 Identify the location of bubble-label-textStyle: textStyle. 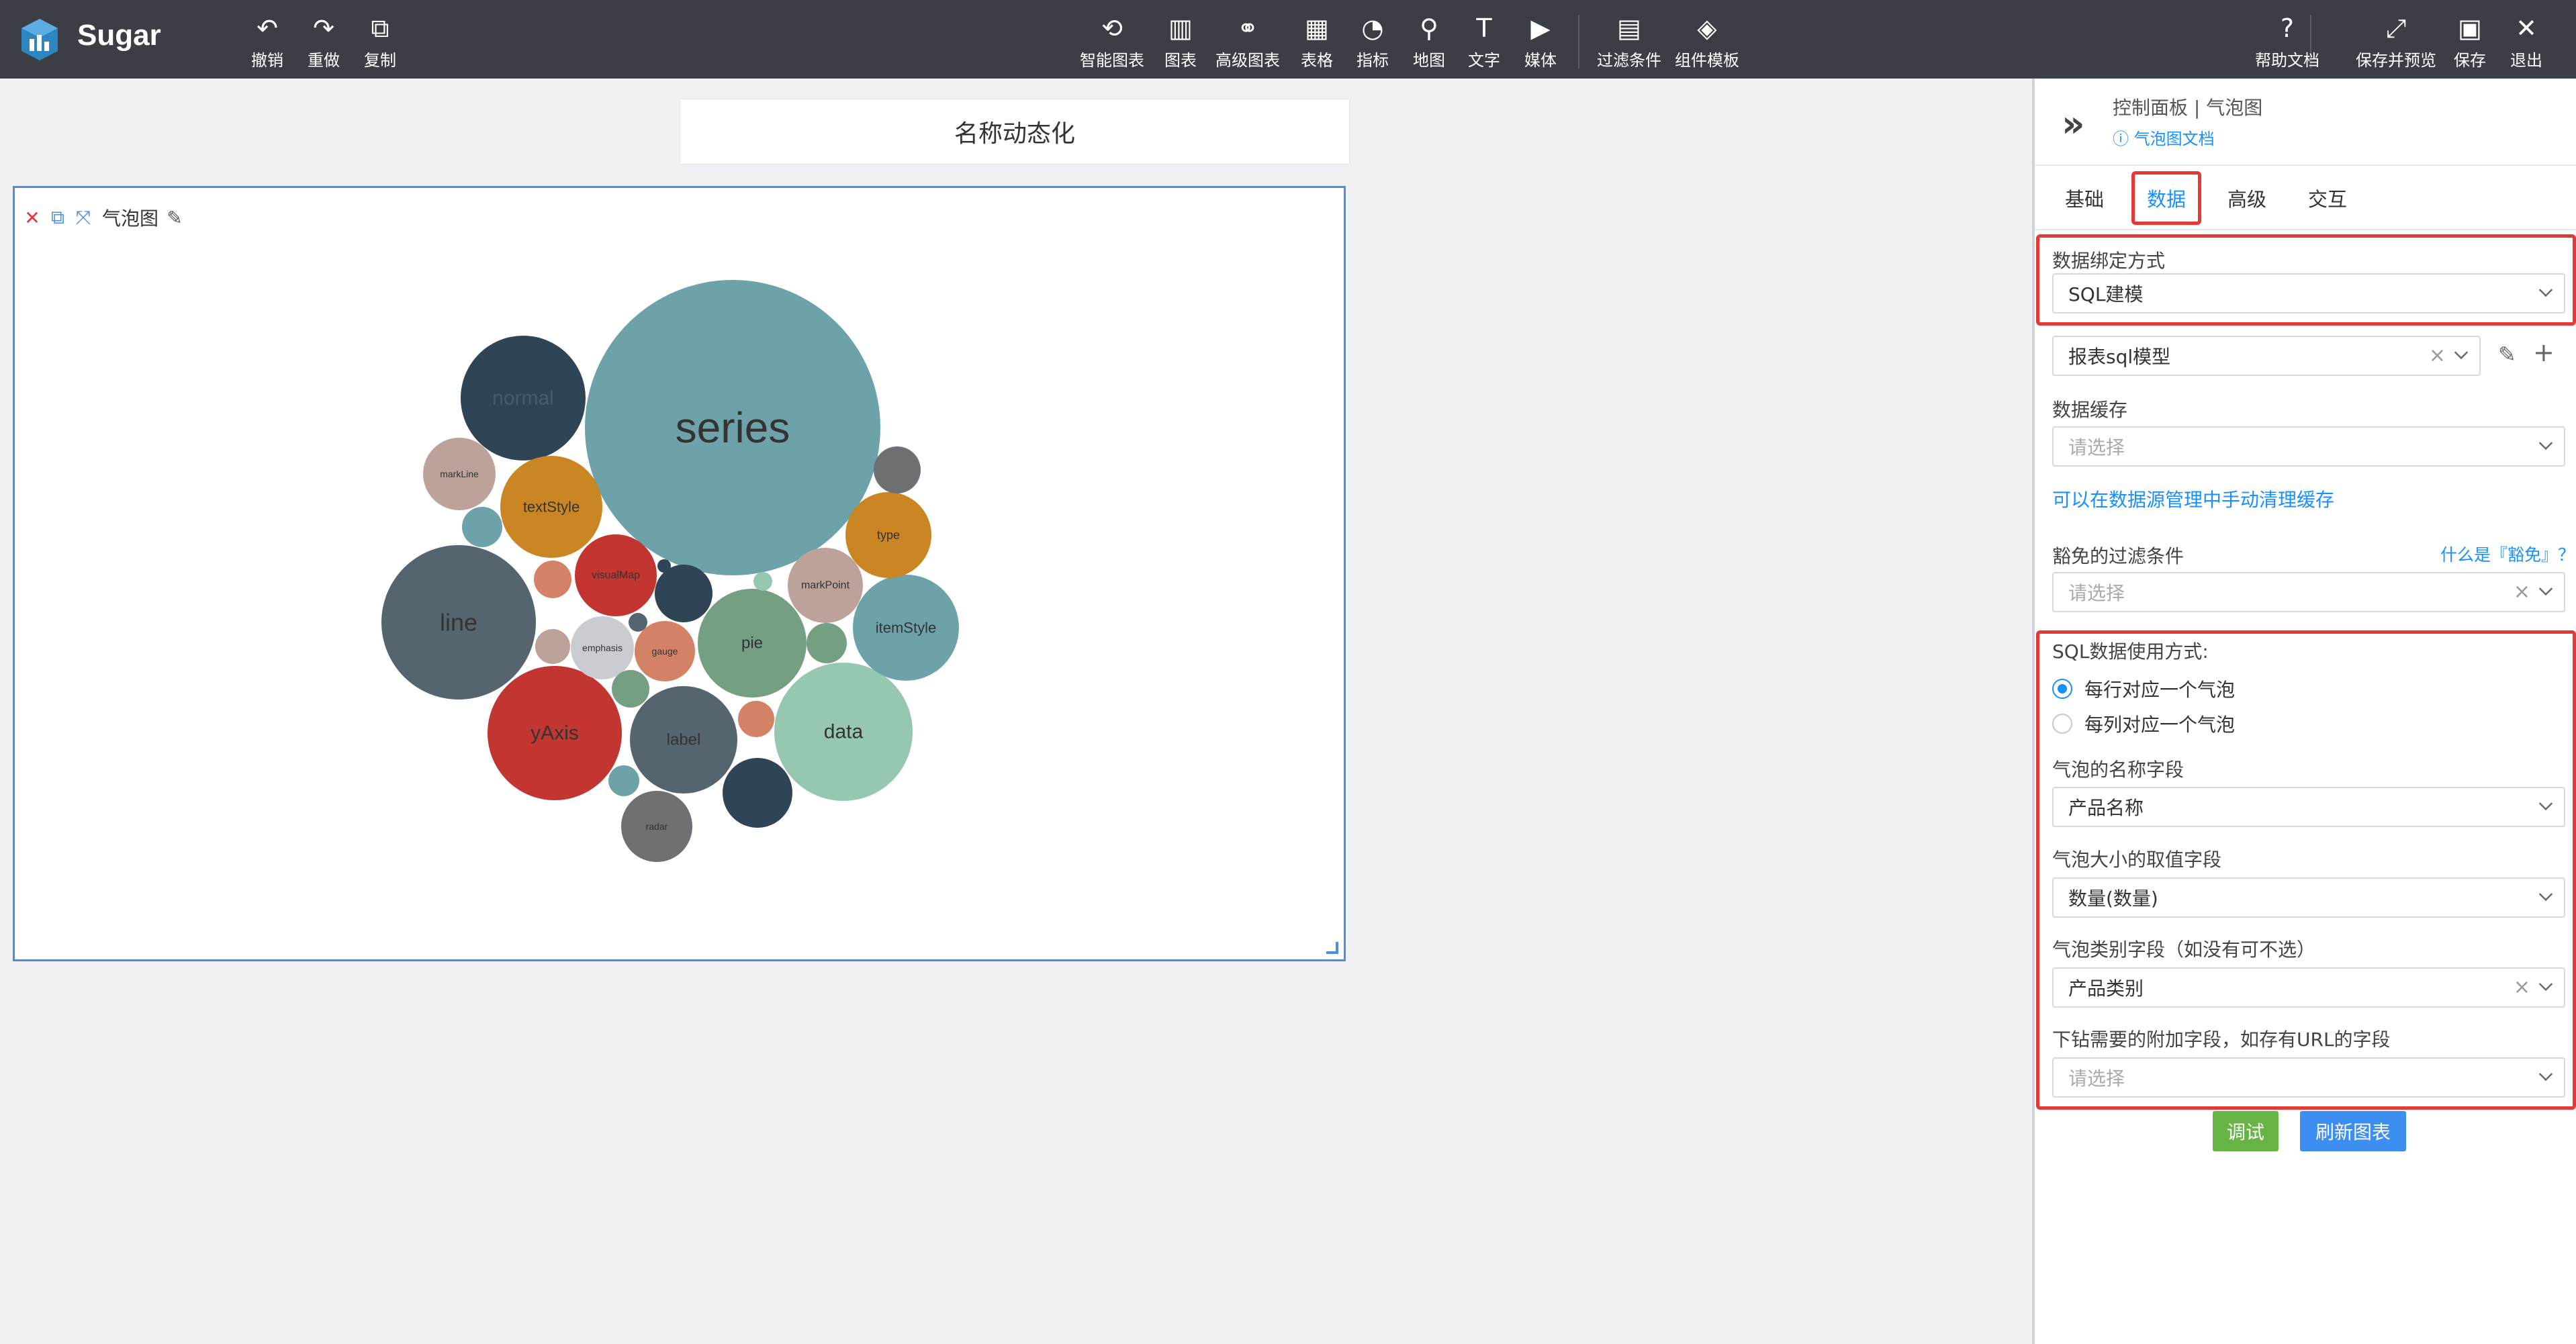
(551, 507).